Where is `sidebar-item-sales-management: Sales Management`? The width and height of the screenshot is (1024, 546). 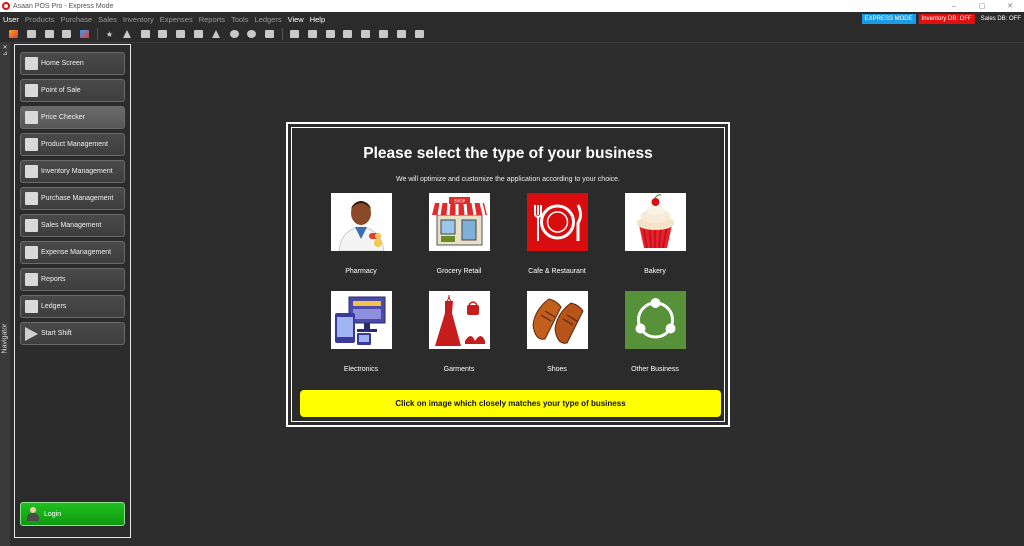
sidebar-item-sales-management: Sales Management is located at coordinates (72, 225).